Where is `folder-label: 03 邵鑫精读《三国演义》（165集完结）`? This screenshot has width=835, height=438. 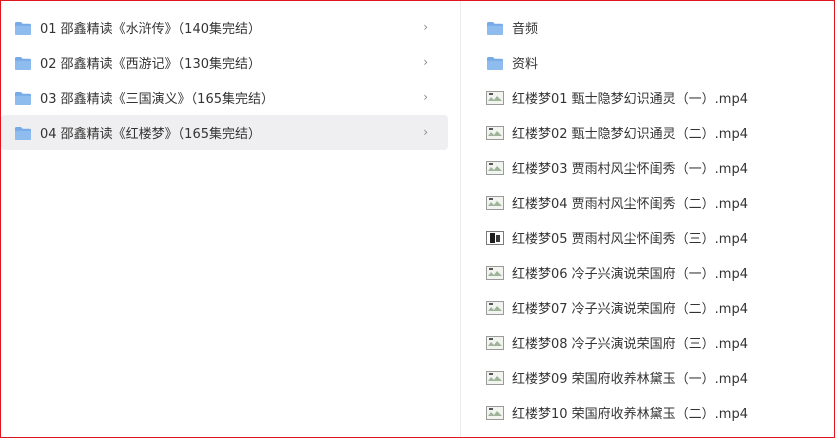
folder-label: 03 邵鑫精读《三国演义》（165集完结） is located at coordinates (157, 99).